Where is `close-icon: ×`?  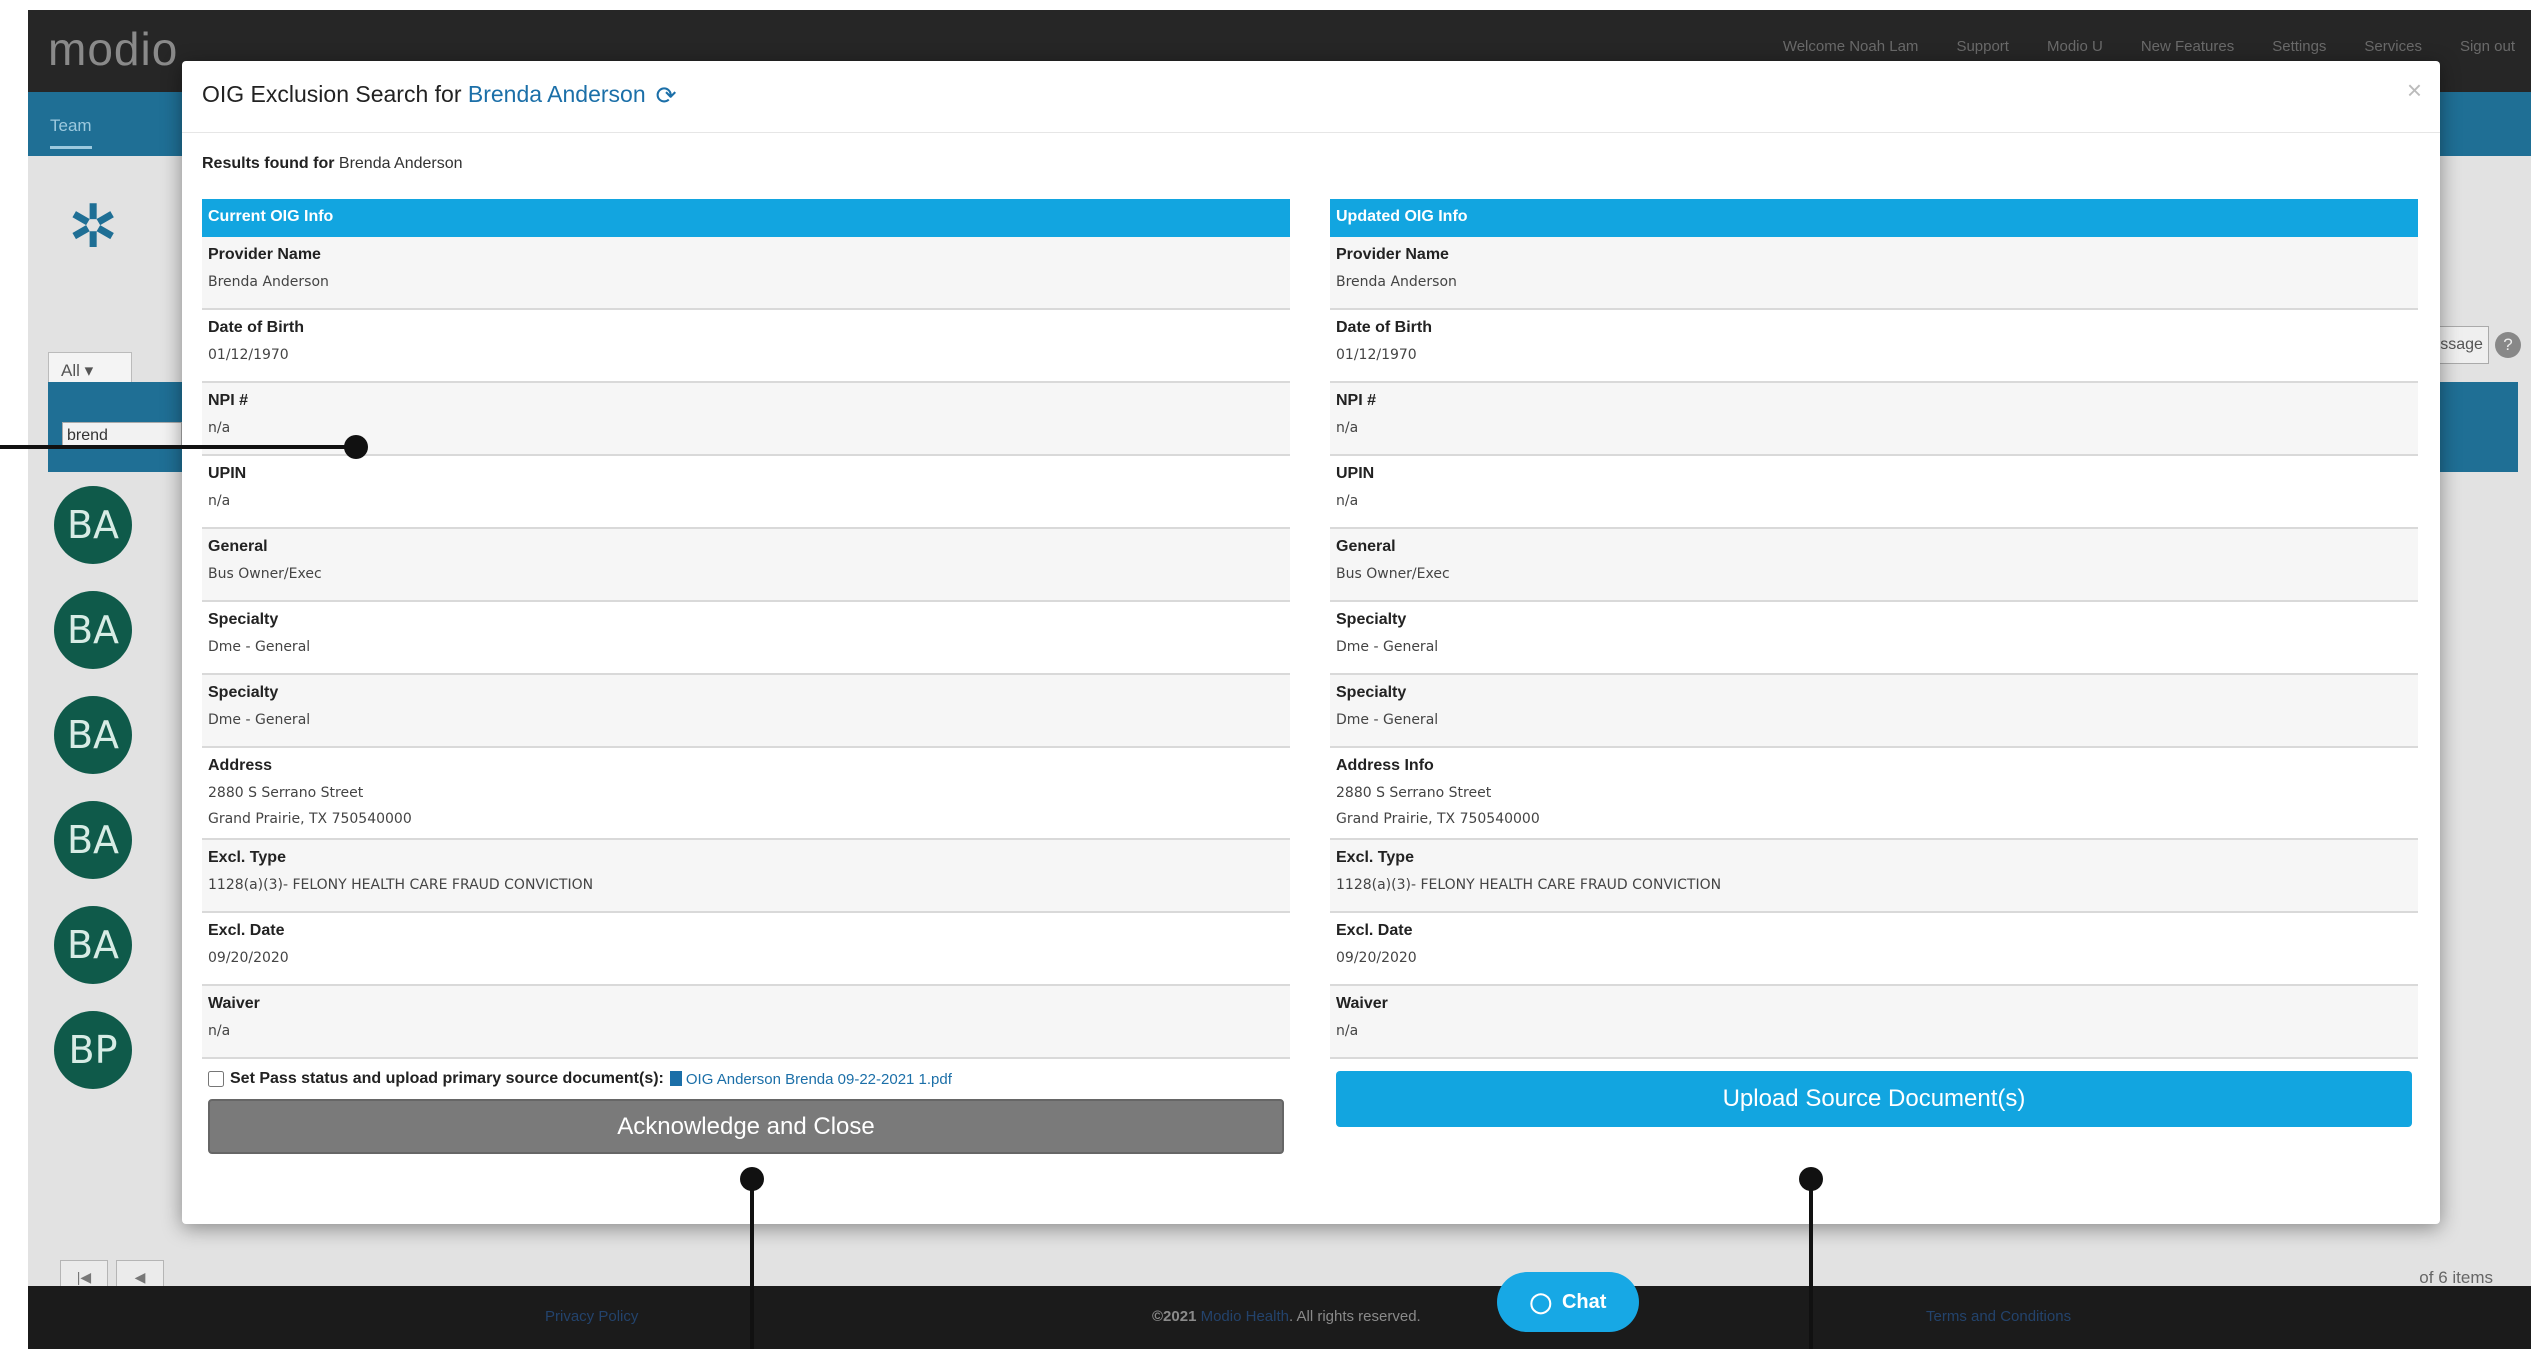 close-icon: × is located at coordinates (2414, 90).